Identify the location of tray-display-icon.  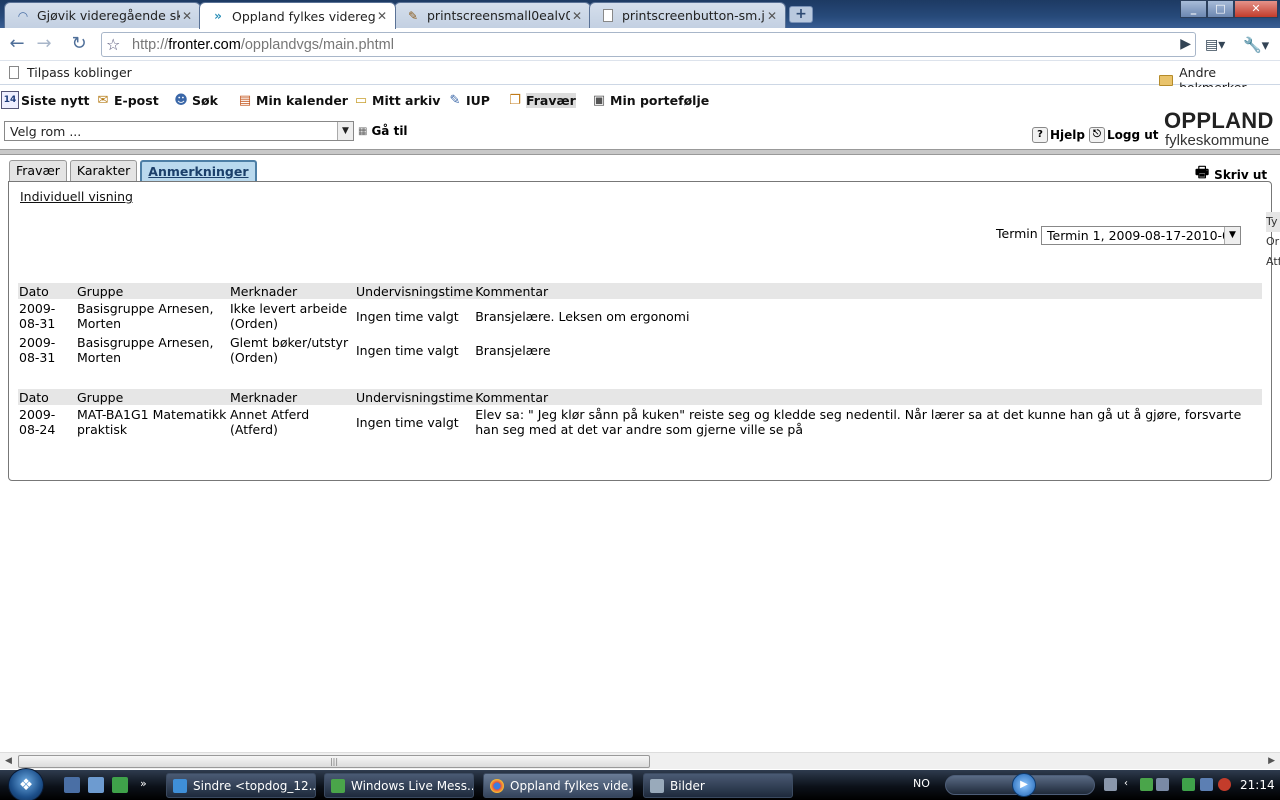
(1162, 784).